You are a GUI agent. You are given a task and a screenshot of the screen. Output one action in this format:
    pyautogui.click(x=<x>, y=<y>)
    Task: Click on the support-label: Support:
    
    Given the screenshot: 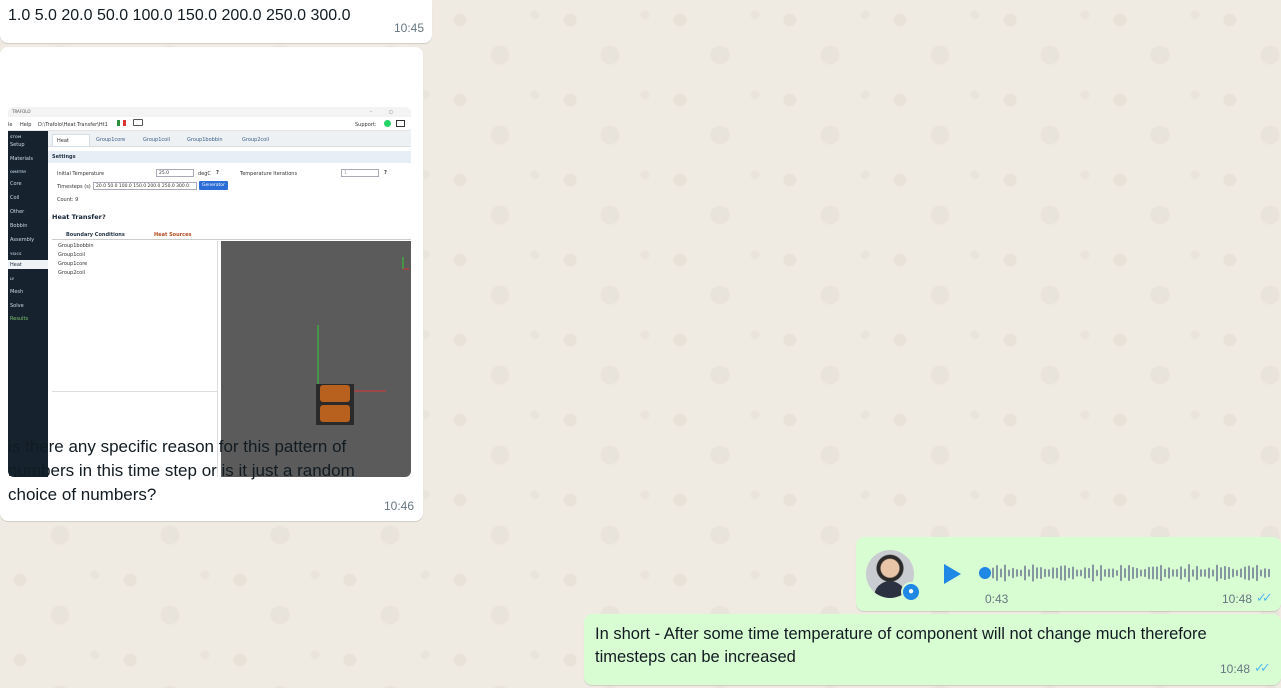 What is the action you would take?
    pyautogui.click(x=366, y=125)
    